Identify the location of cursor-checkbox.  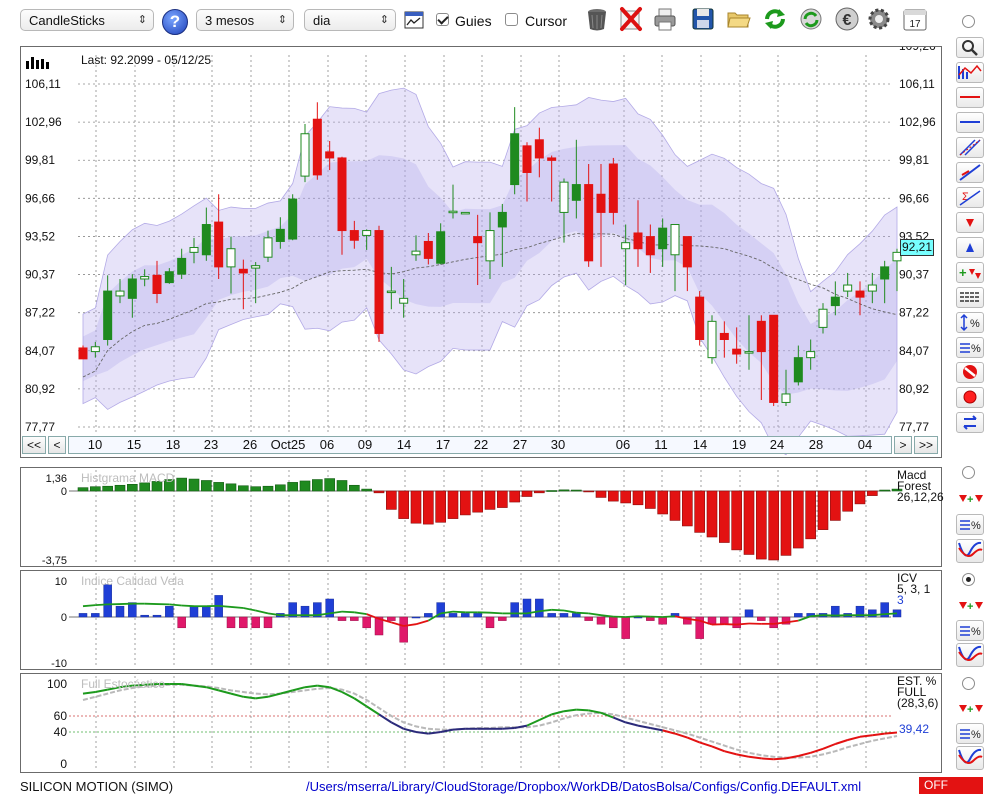
(511, 19).